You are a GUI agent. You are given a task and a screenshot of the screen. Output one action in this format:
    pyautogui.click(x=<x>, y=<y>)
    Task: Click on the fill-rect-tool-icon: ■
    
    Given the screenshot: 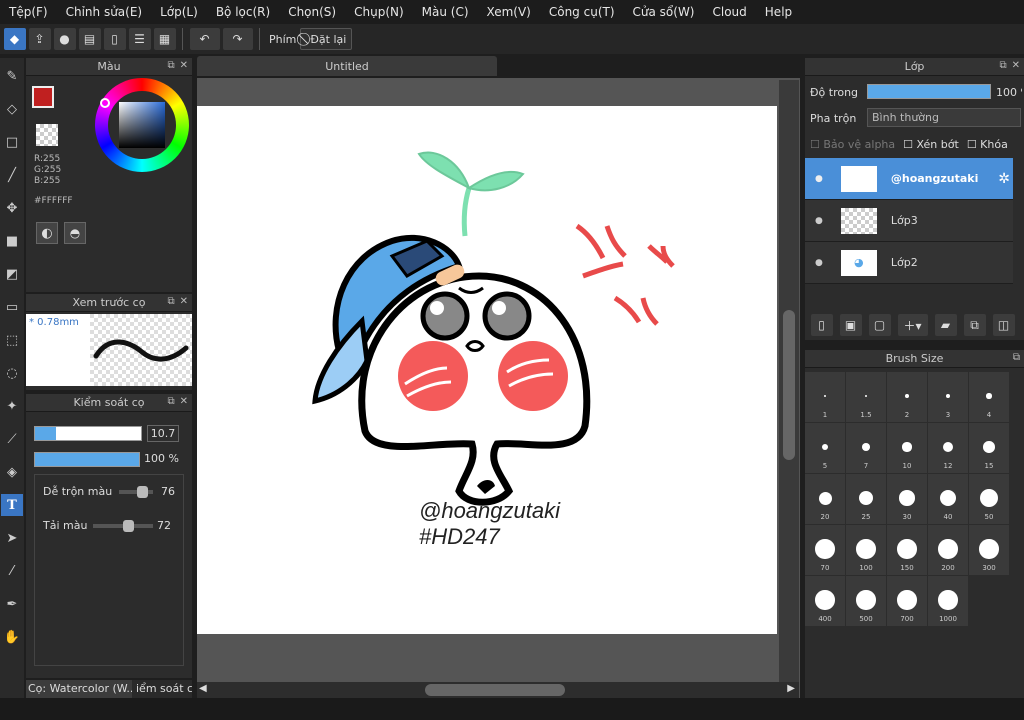 What is the action you would take?
    pyautogui.click(x=12, y=241)
    